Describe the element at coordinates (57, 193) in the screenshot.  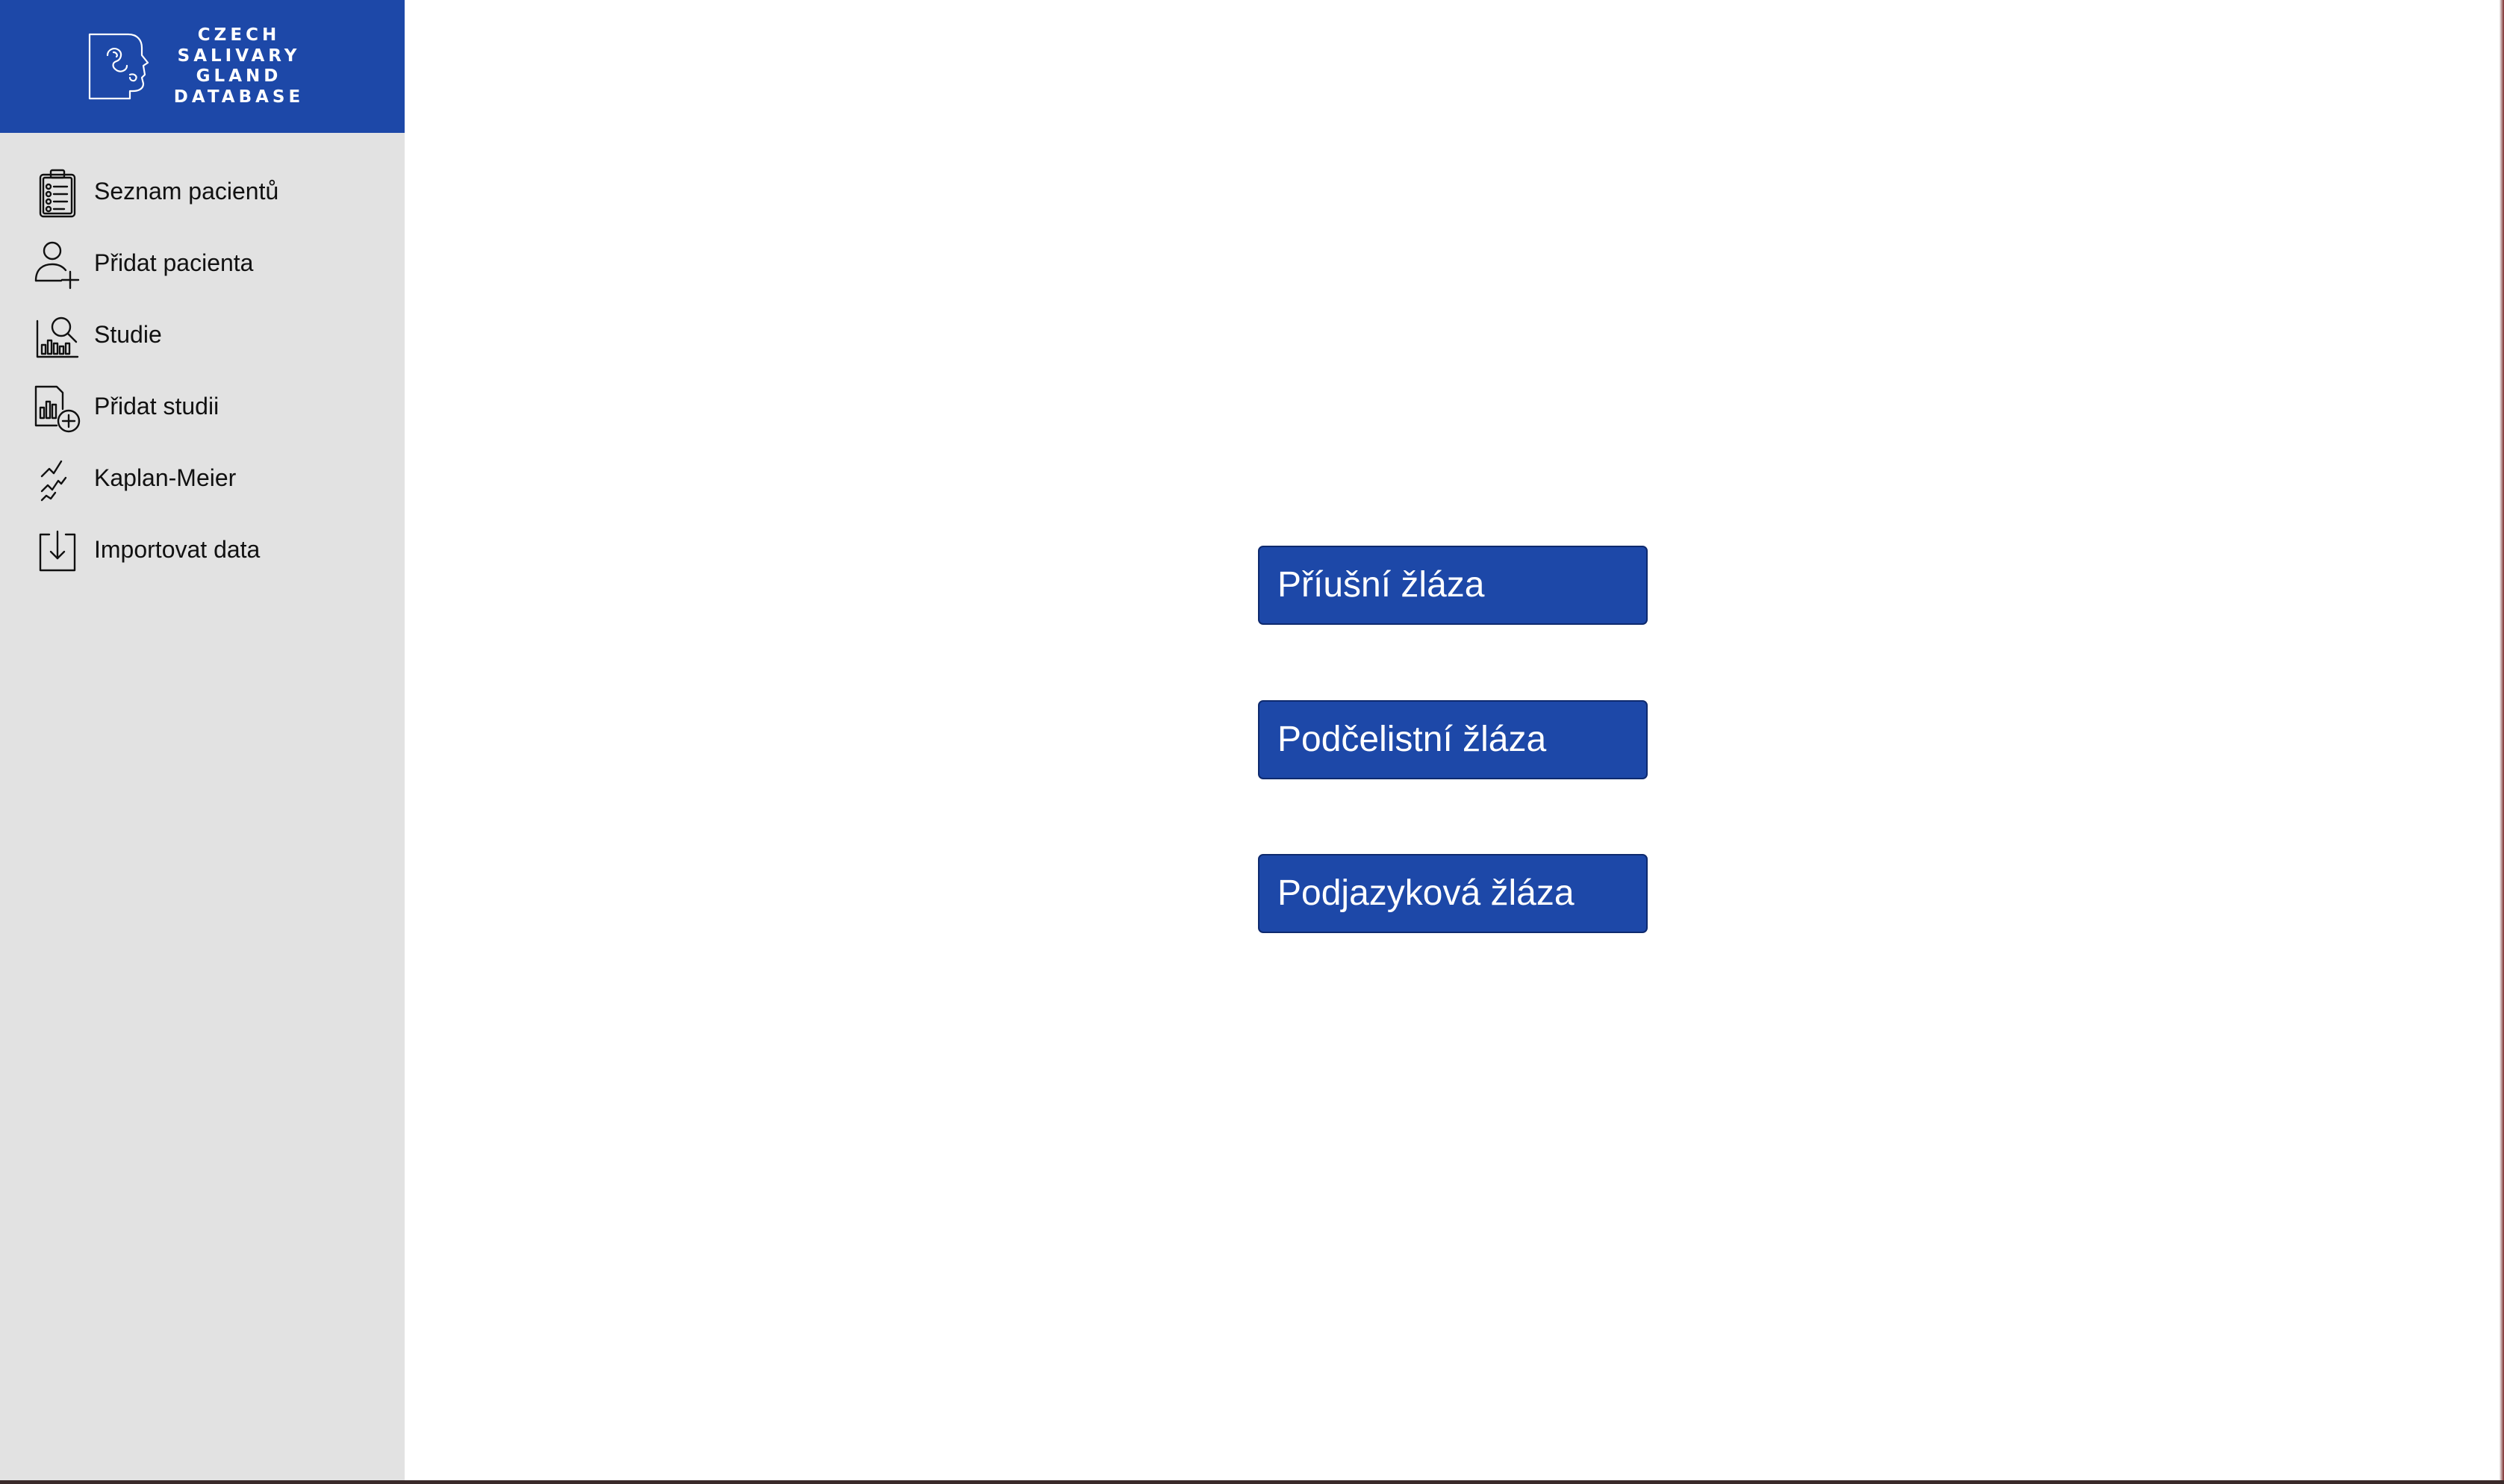
I see `clipboard-list-icon` at that location.